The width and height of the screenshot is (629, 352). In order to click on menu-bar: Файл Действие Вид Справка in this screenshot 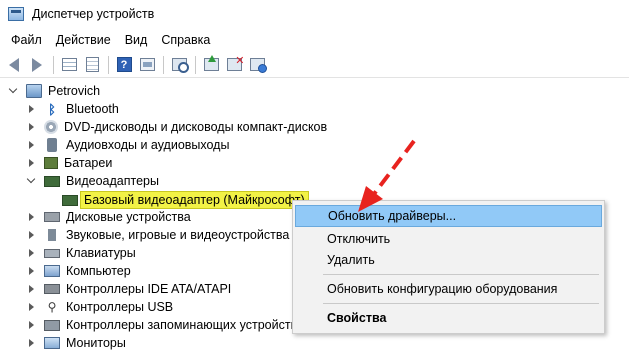, I will do `click(108, 40)`.